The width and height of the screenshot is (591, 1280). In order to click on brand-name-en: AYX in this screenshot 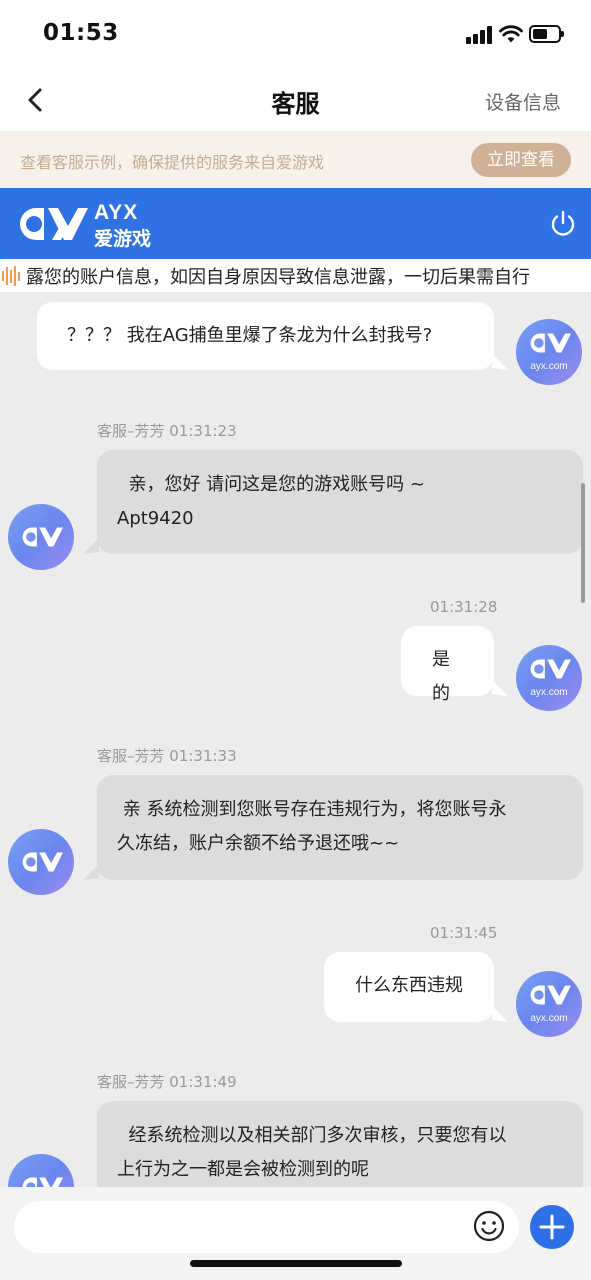, I will do `click(116, 212)`.